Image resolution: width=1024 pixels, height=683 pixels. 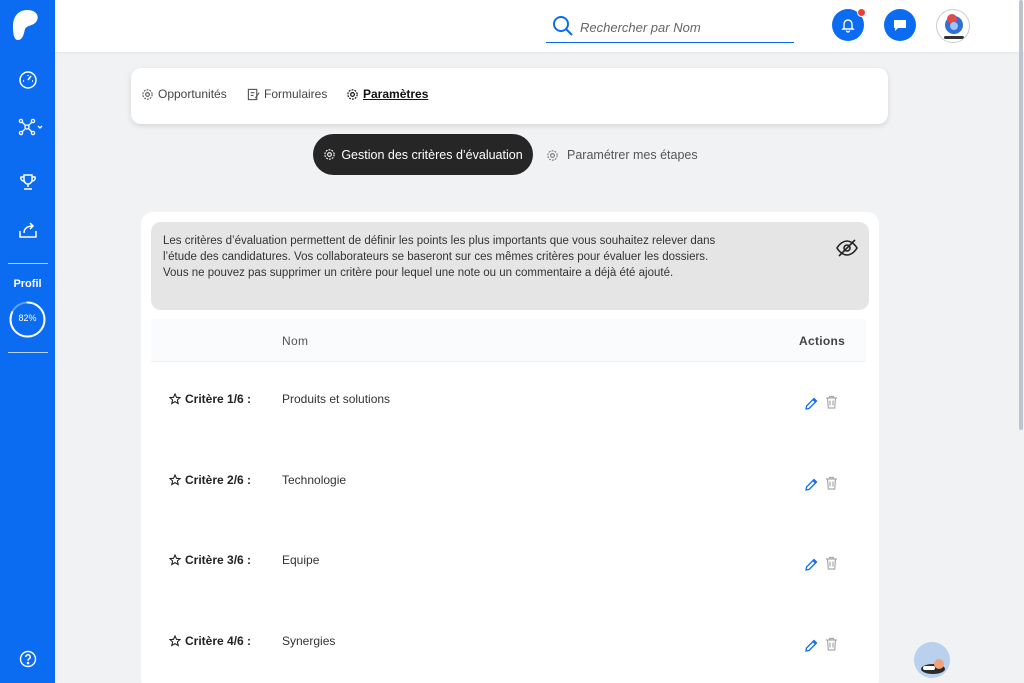 What do you see at coordinates (432, 154) in the screenshot?
I see `subtab-label: Gestion des critères d’évaluation` at bounding box center [432, 154].